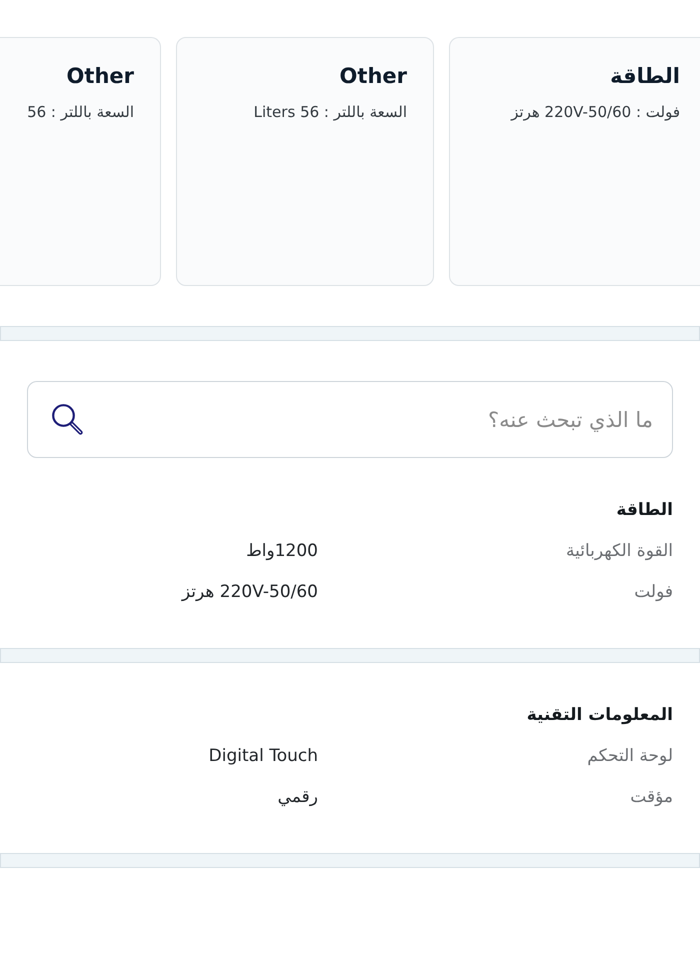  I want to click on search-icon, so click(67, 419).